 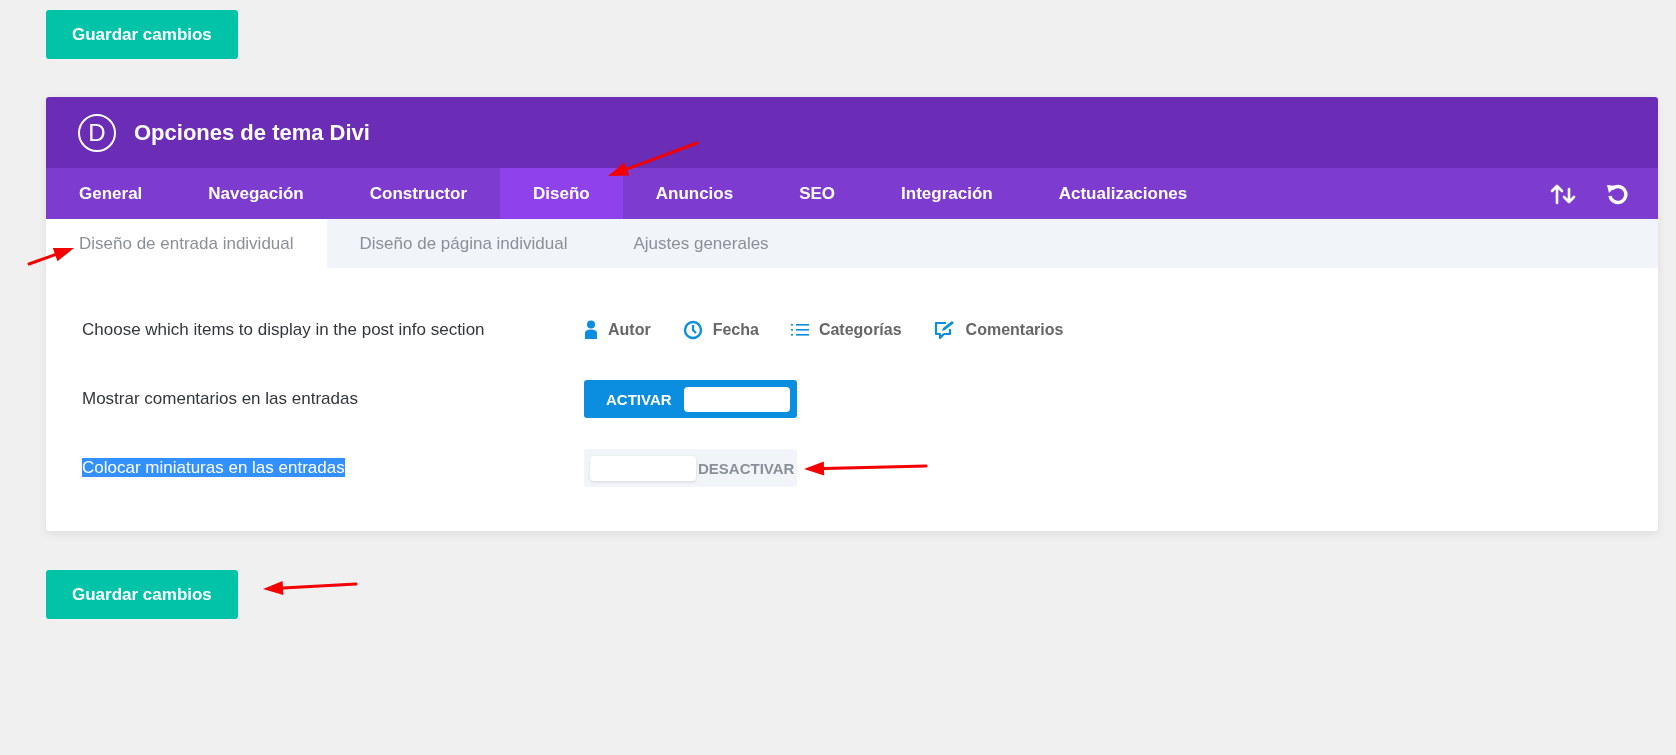 I want to click on comment-edit-icon, so click(x=944, y=330).